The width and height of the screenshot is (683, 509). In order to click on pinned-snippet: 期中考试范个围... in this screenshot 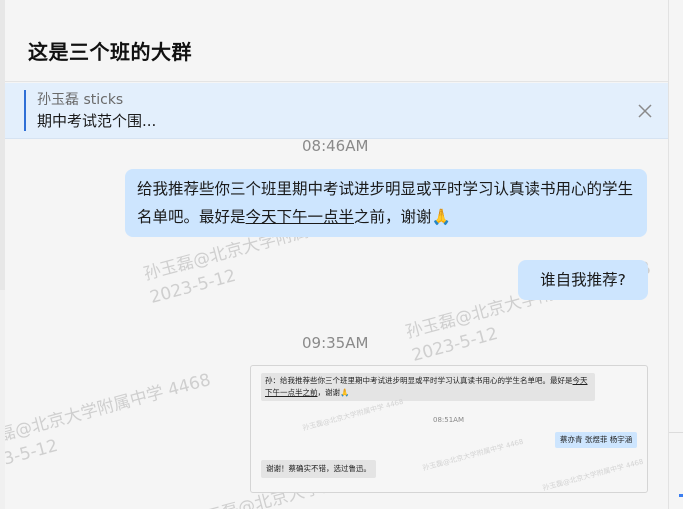, I will do `click(97, 121)`.